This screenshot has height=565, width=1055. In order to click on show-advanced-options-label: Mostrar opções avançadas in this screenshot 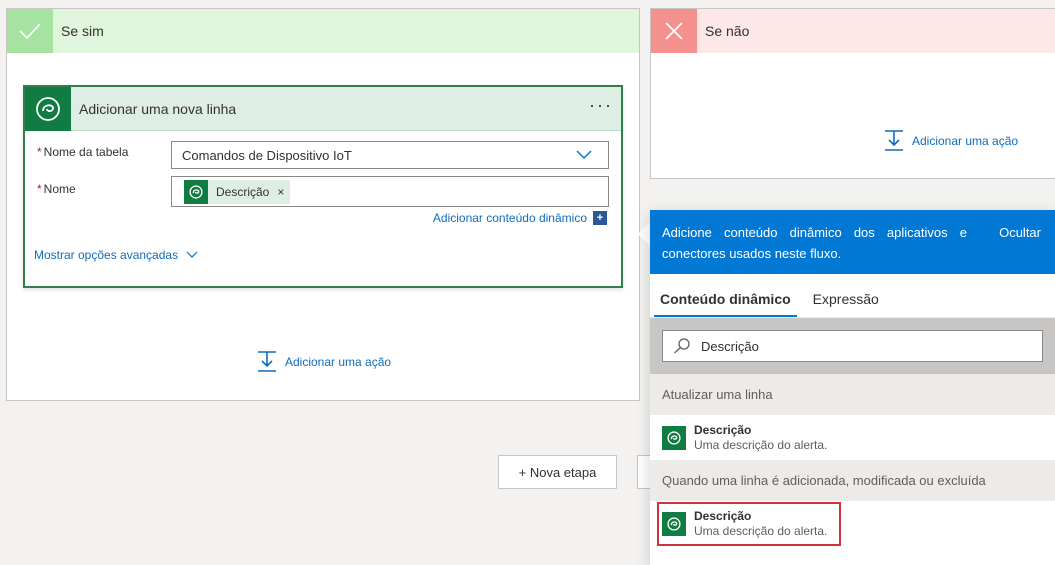, I will do `click(106, 255)`.